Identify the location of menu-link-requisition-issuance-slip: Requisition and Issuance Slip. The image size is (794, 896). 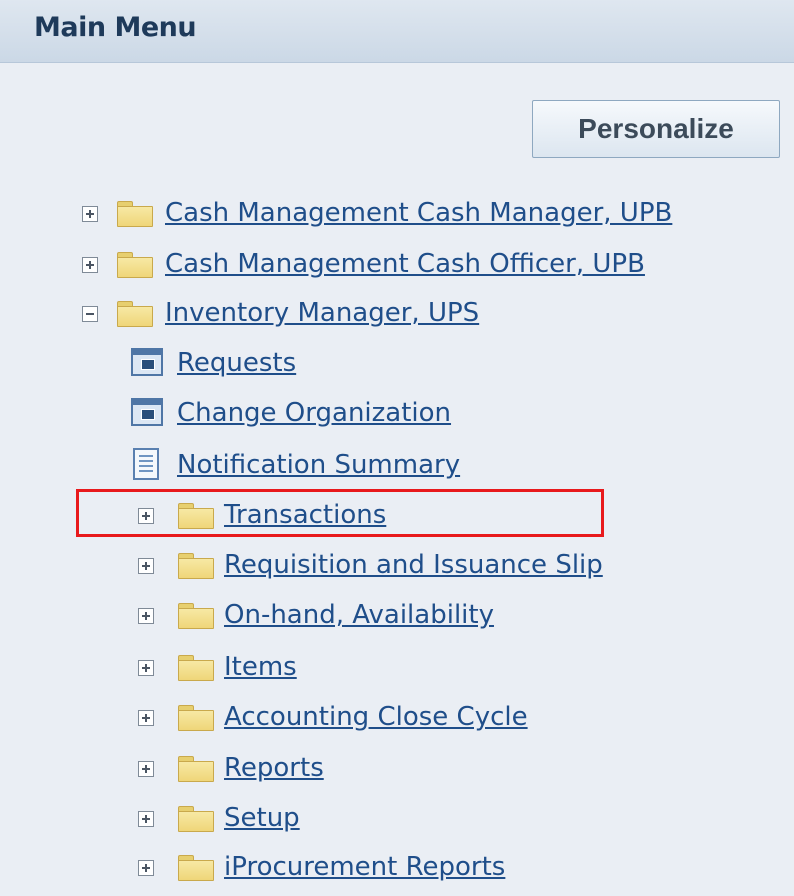
(413, 565).